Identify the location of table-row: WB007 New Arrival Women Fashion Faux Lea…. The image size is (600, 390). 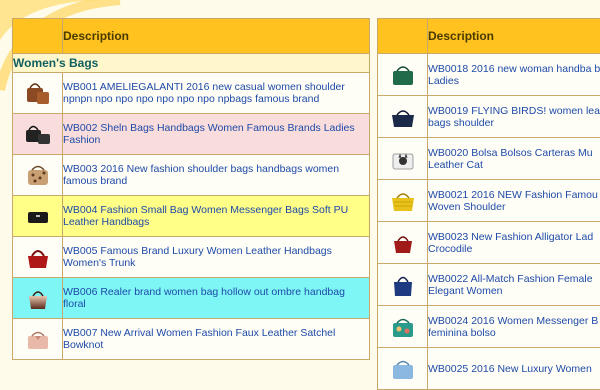
(191, 339).